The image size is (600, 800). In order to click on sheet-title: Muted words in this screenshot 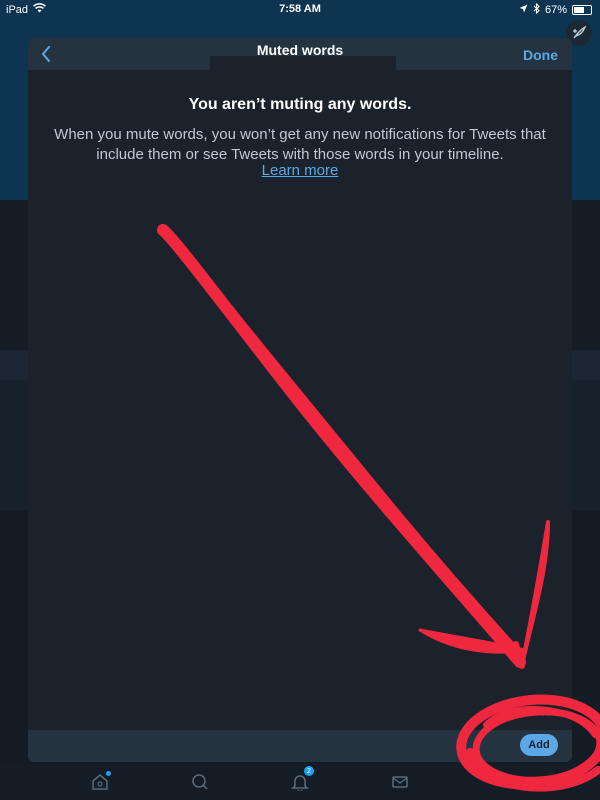, I will do `click(300, 50)`.